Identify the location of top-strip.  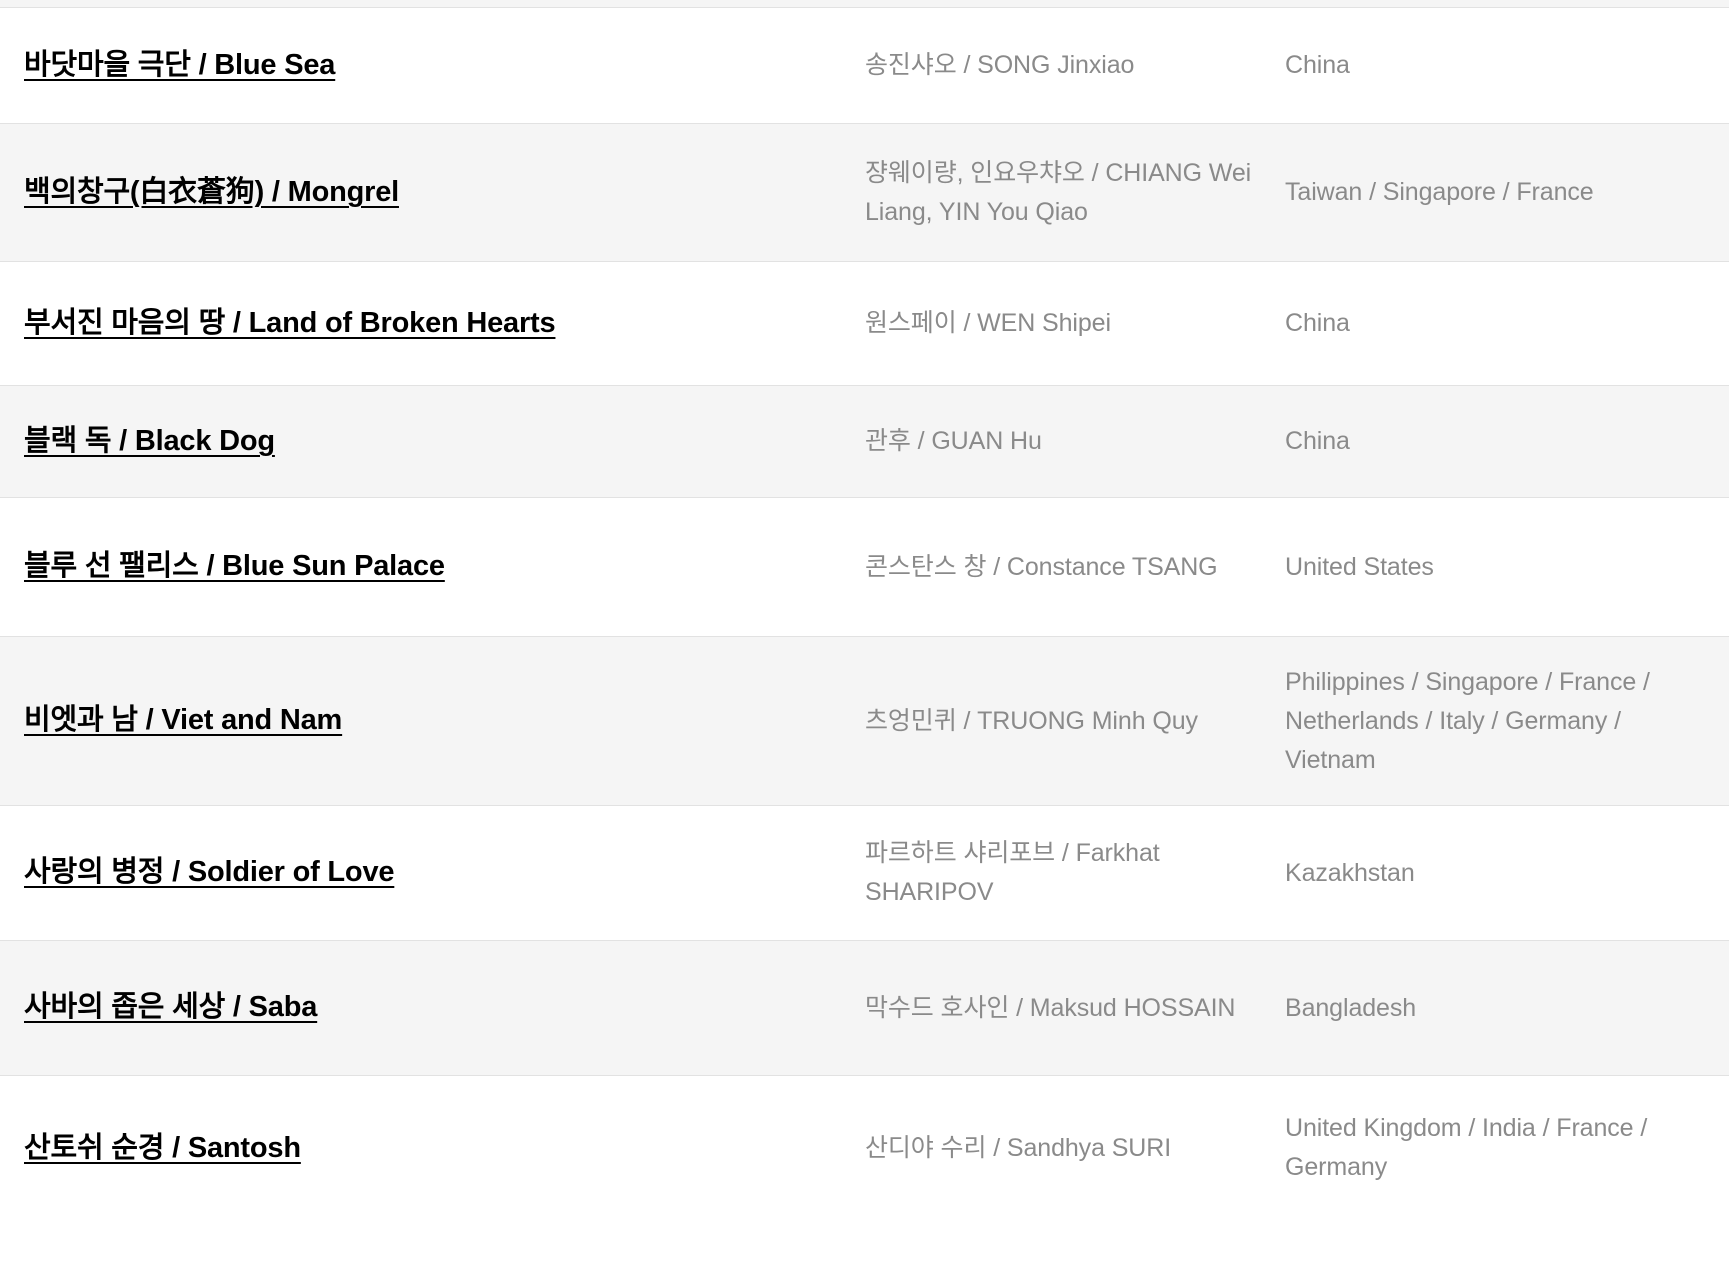
(864, 3).